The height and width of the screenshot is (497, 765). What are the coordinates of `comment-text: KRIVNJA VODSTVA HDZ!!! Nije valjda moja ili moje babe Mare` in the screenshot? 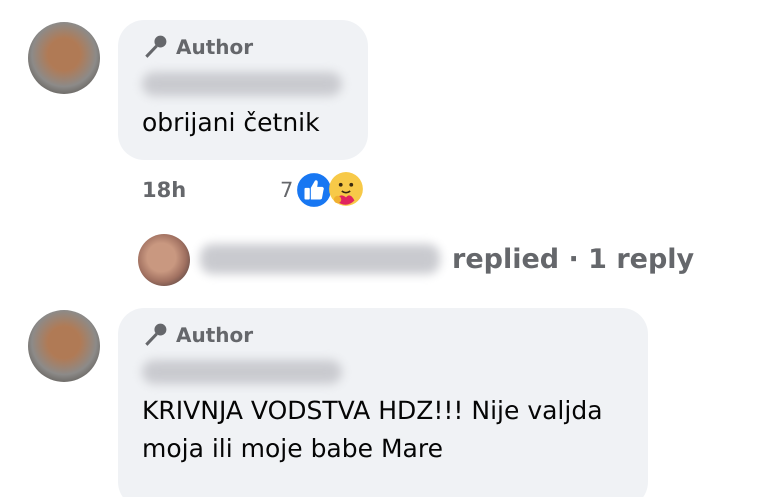 It's located at (373, 430).